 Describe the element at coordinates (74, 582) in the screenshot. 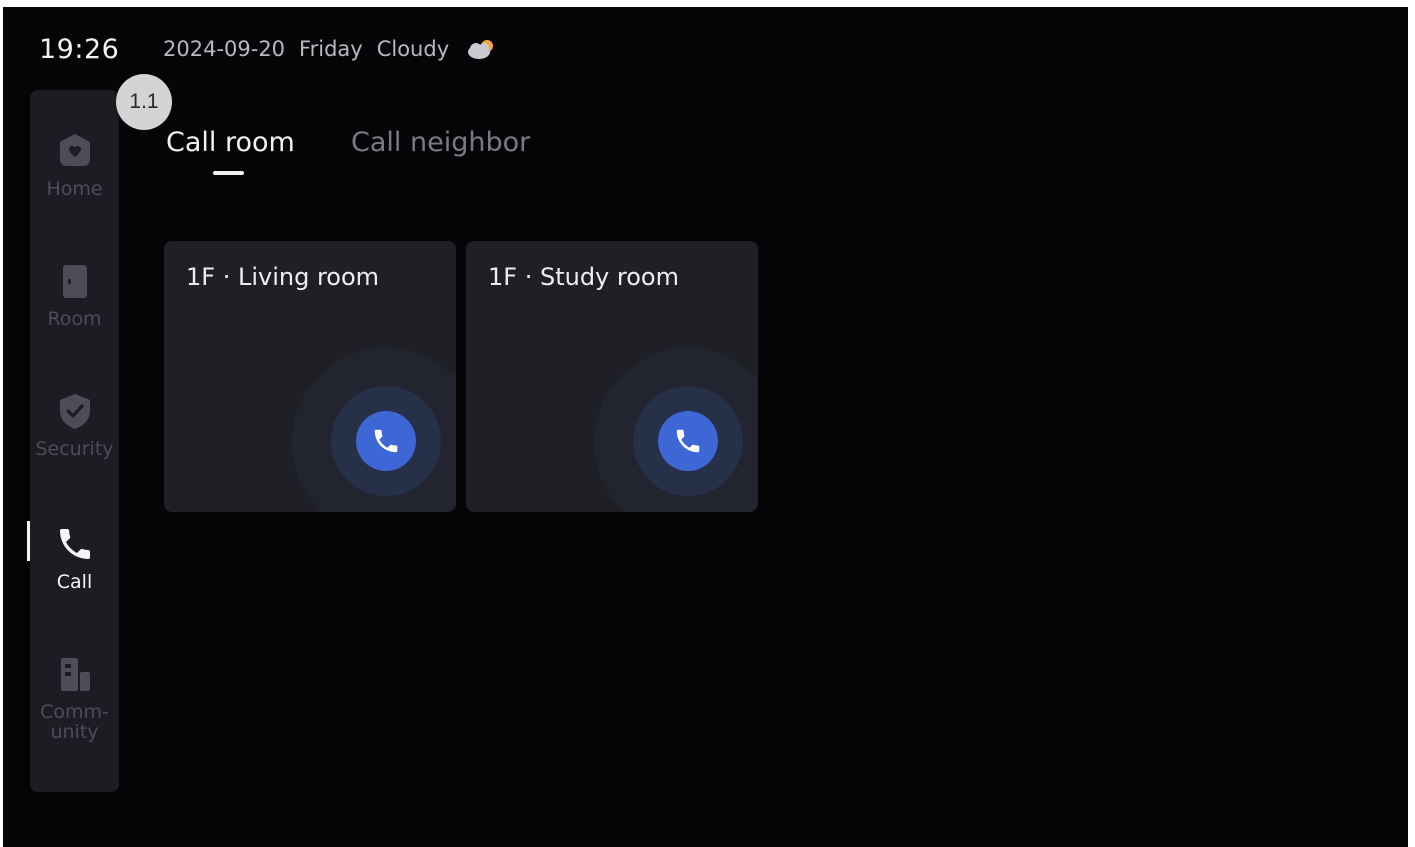

I see `sidebar-item-label: Call` at that location.